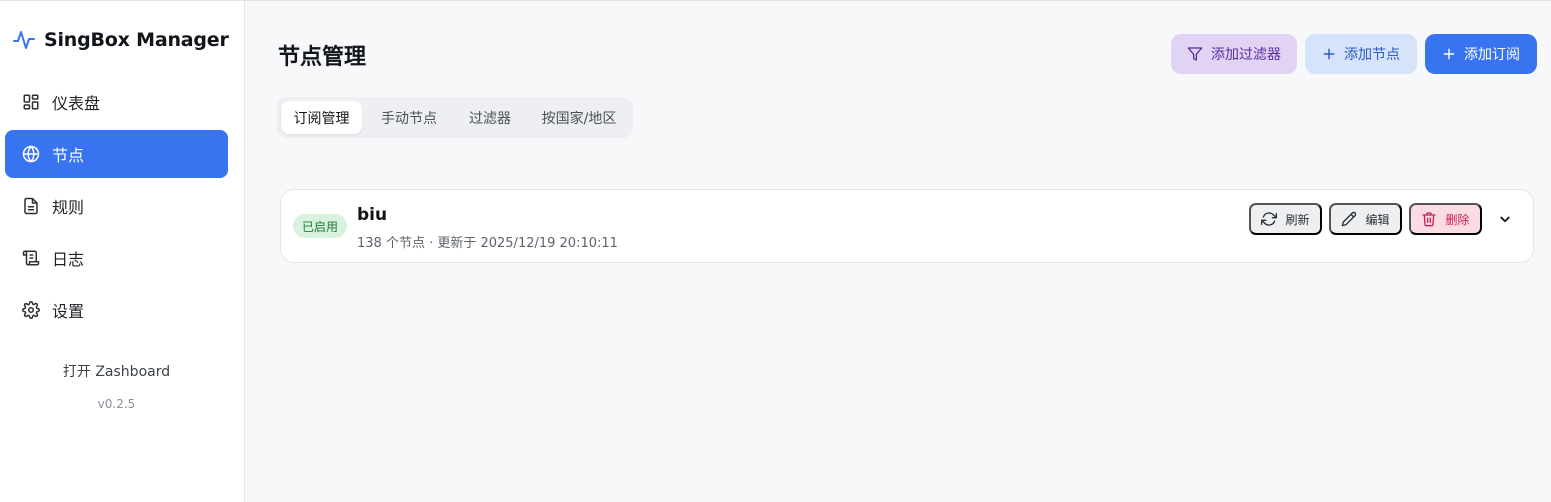 Image resolution: width=1551 pixels, height=502 pixels. I want to click on sidebar-item-dashboard: 仪表盘, so click(116, 102).